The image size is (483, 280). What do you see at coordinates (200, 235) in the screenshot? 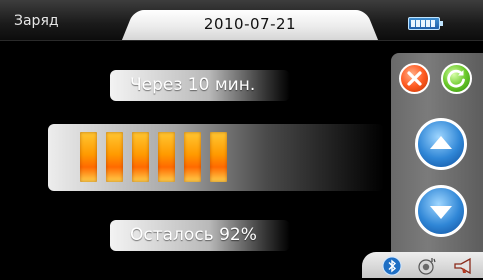
I see `battery-percent-label: Осталось 92%` at bounding box center [200, 235].